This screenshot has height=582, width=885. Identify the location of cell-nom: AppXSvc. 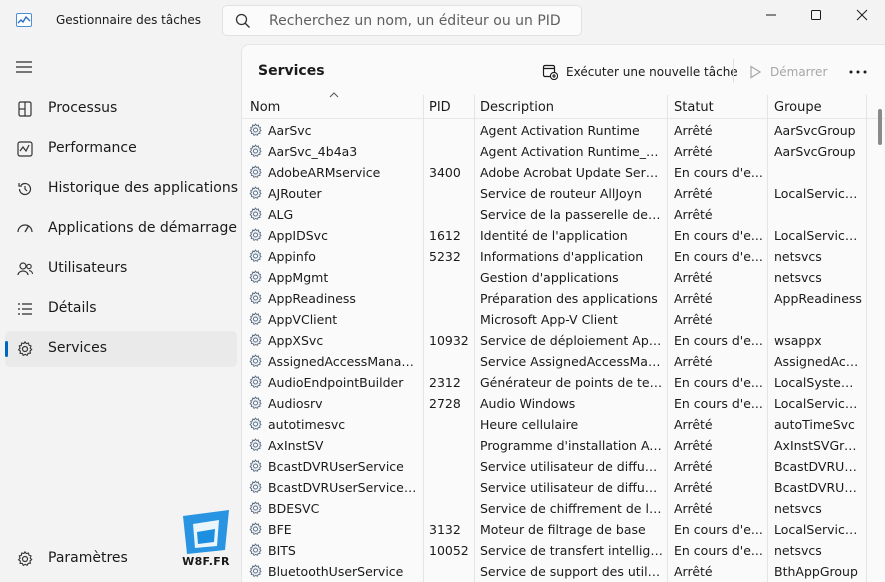
(296, 340).